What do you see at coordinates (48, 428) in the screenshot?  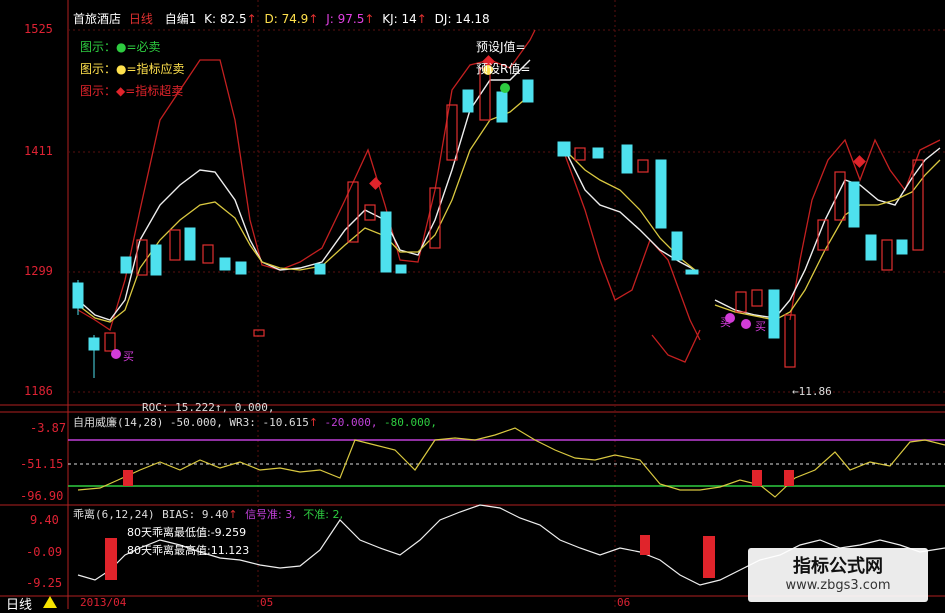 I see `wr-axis-label: -3.87` at bounding box center [48, 428].